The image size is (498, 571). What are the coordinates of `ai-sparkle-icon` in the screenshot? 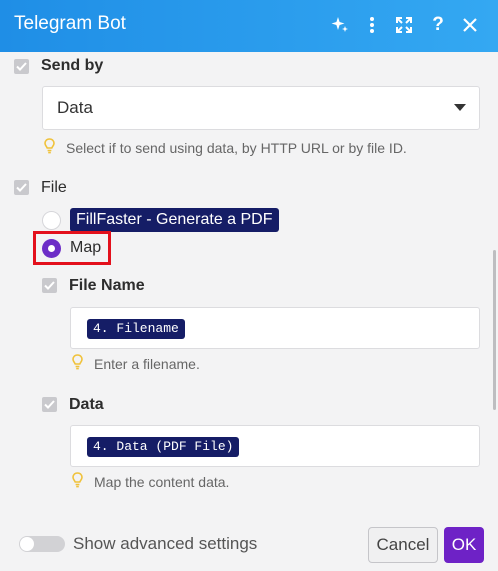 It's located at (340, 25).